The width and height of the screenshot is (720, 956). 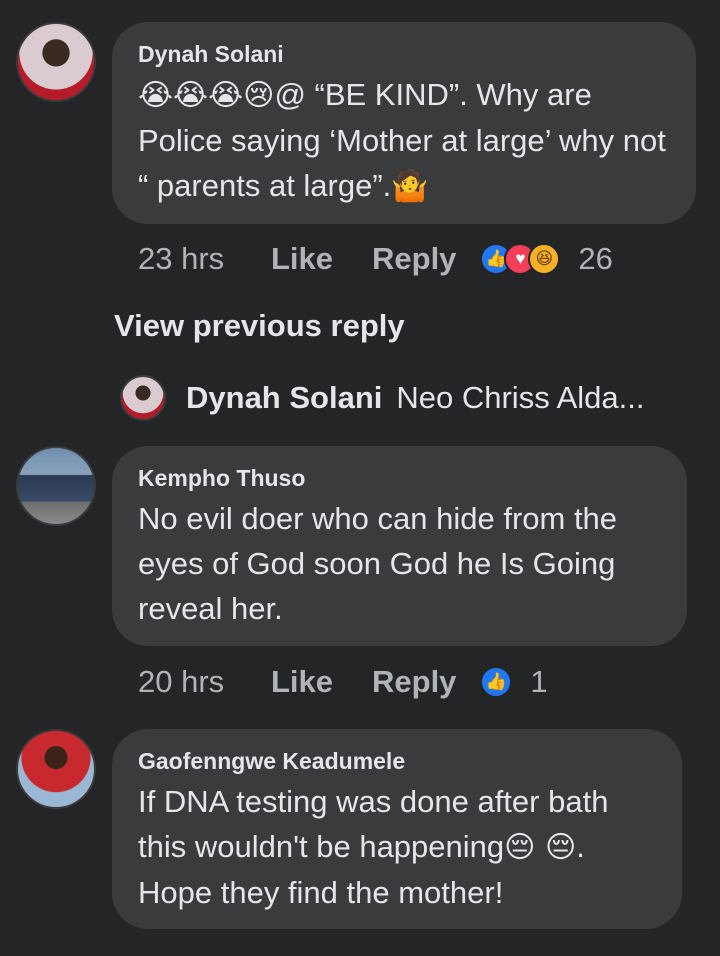 What do you see at coordinates (544, 259) in the screenshot?
I see `haha-icon: 😆` at bounding box center [544, 259].